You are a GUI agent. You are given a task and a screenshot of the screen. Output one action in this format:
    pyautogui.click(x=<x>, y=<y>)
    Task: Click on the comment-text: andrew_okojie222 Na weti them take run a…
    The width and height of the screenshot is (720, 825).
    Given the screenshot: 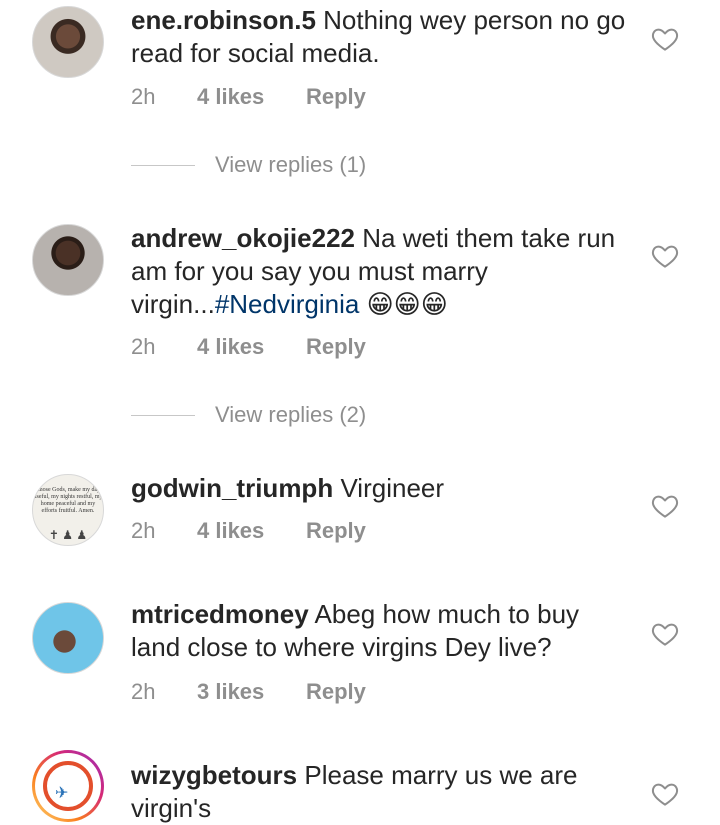 What is the action you would take?
    pyautogui.click(x=381, y=271)
    